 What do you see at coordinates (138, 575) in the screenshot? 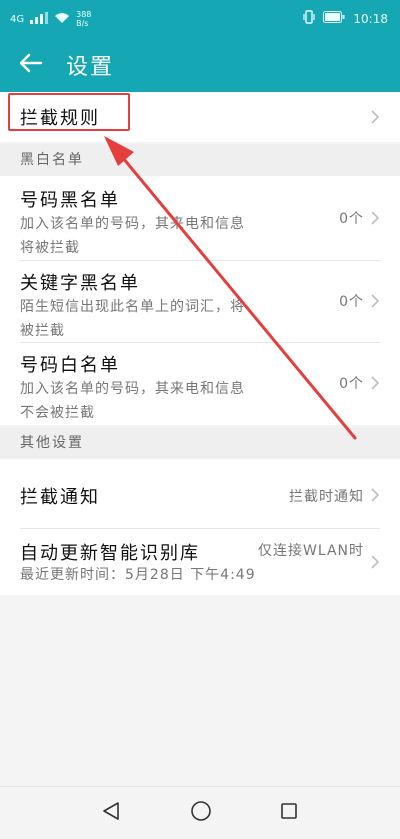
I see `auto-update-desc: 最近更新时间：5月28日 下午4:49` at bounding box center [138, 575].